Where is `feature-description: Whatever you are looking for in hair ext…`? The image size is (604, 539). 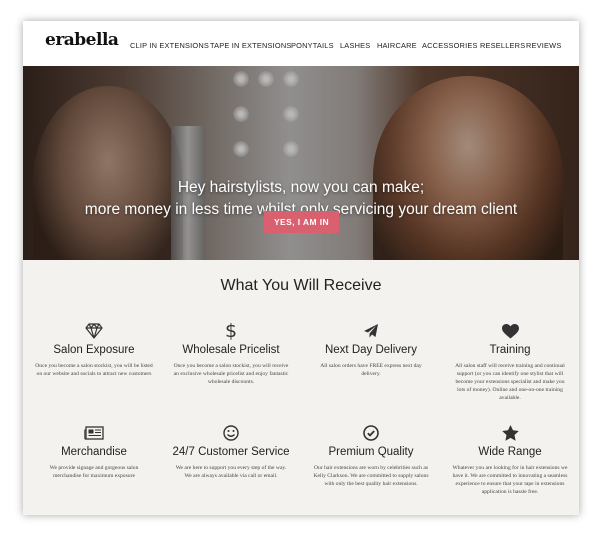
feature-description: Whatever you are looking for in hair ext… is located at coordinates (510, 480).